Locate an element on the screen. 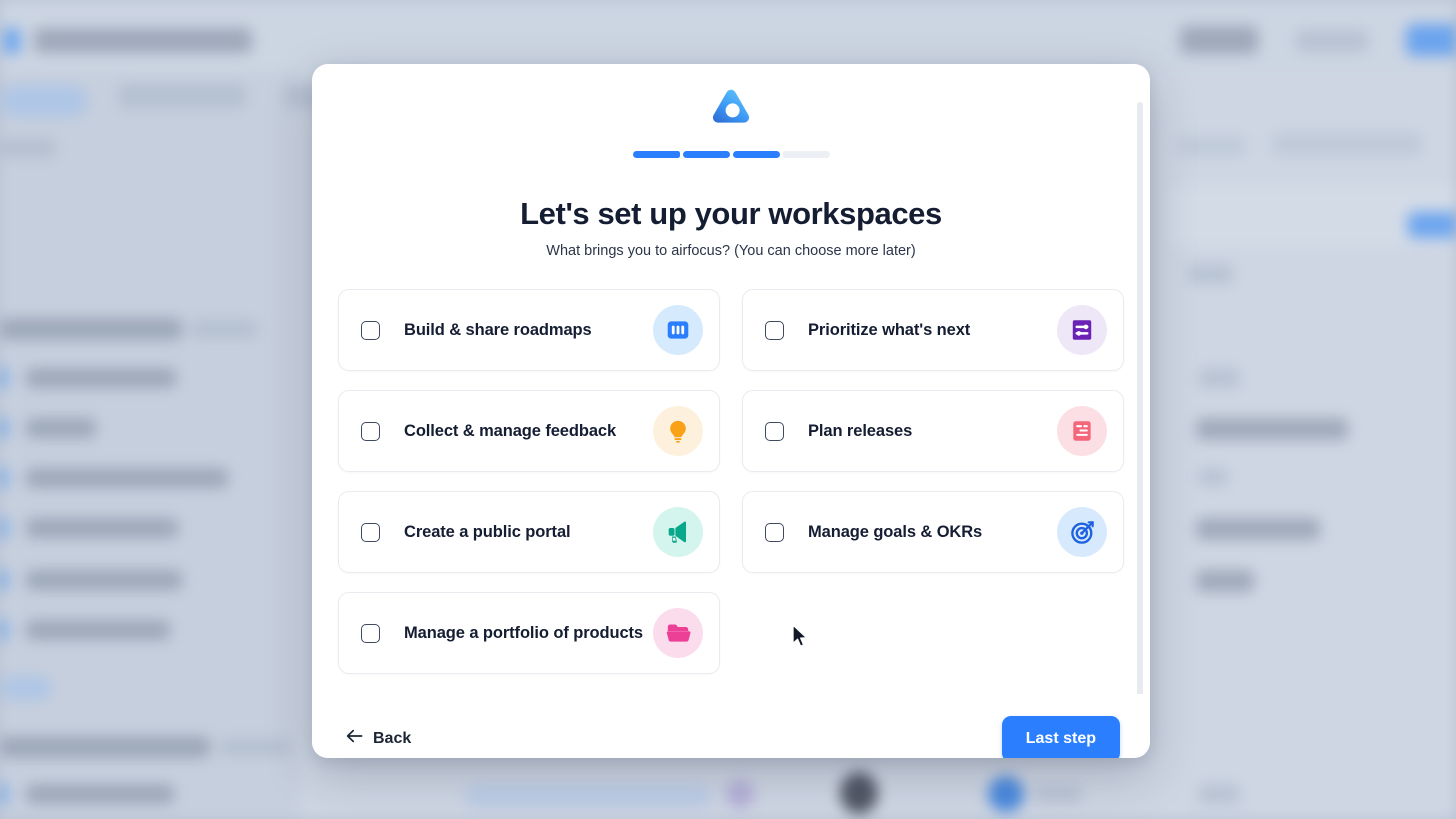  option-collect-manage-feedback: Collect & manage feedback is located at coordinates (529, 431).